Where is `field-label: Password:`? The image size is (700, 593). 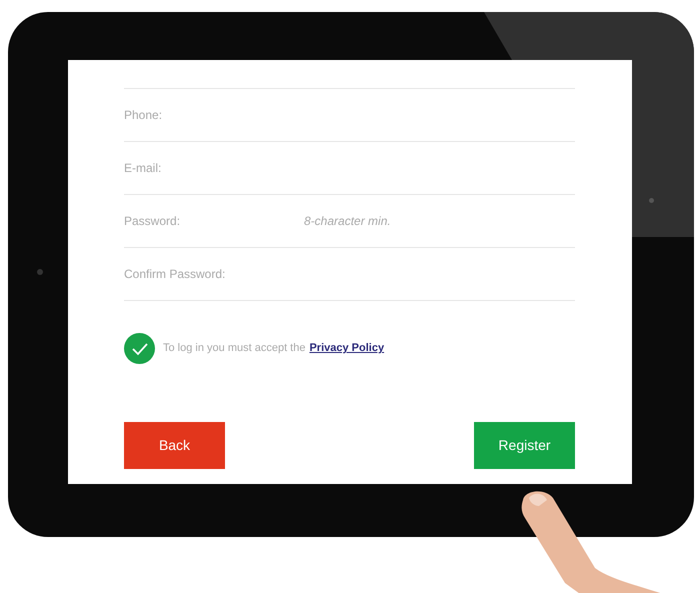
field-label: Password: is located at coordinates (153, 221).